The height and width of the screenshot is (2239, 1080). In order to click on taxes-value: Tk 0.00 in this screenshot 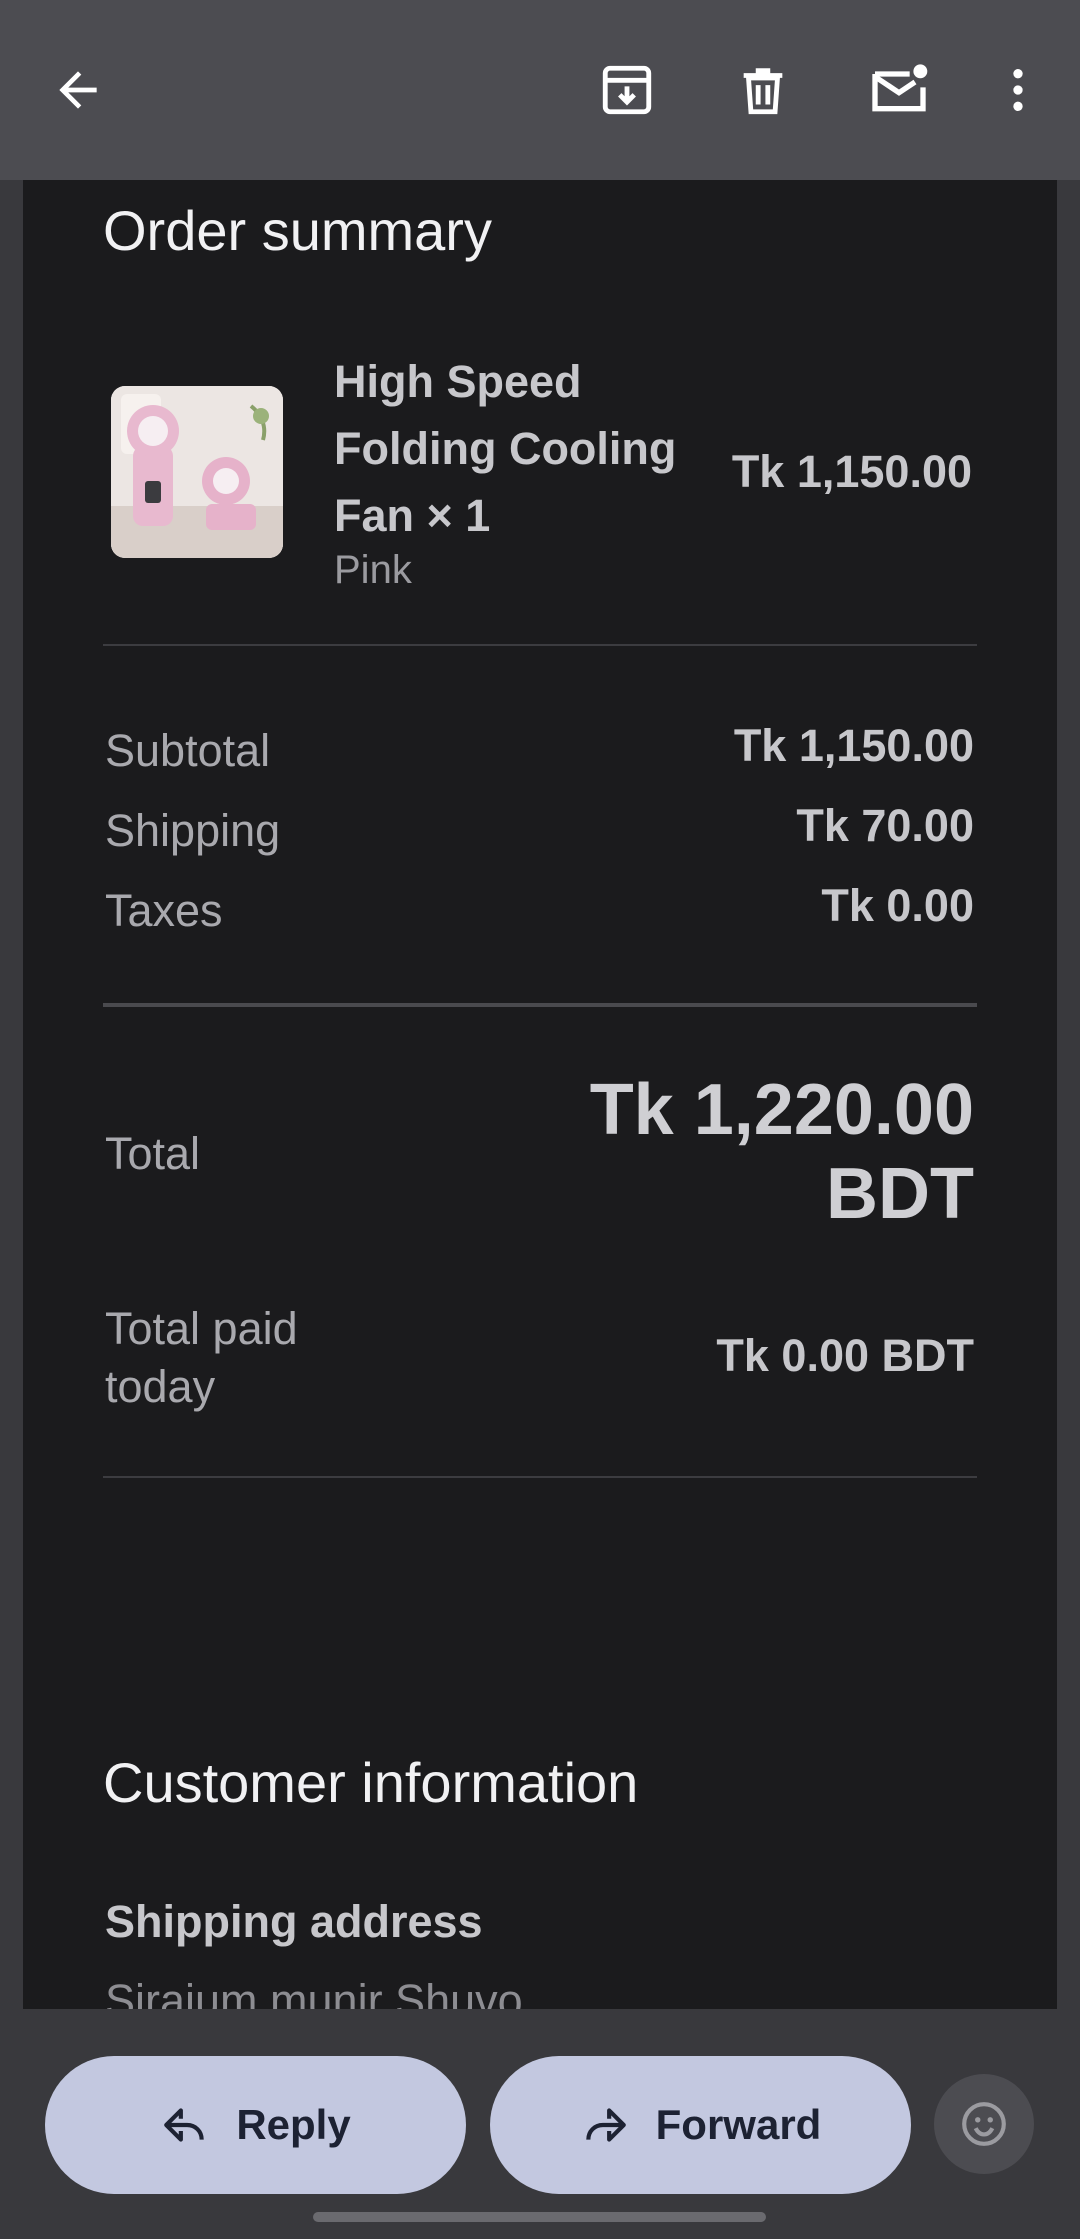, I will do `click(897, 905)`.